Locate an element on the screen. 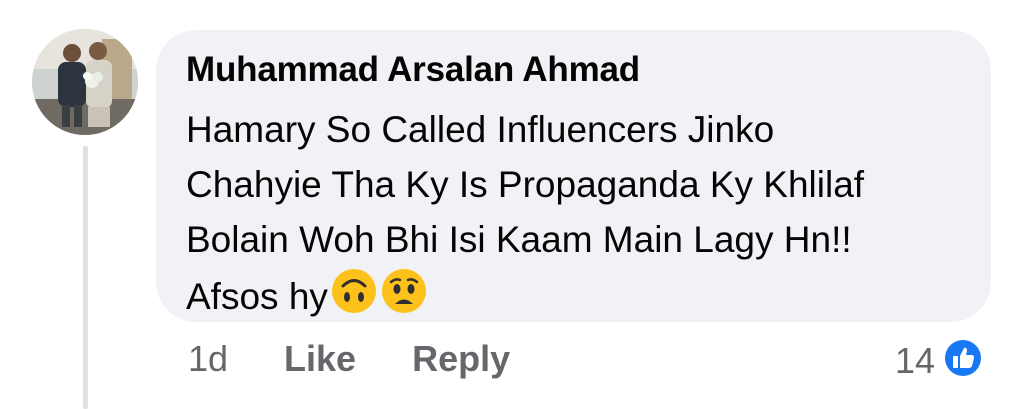  worried-face-icon is located at coordinates (404, 298).